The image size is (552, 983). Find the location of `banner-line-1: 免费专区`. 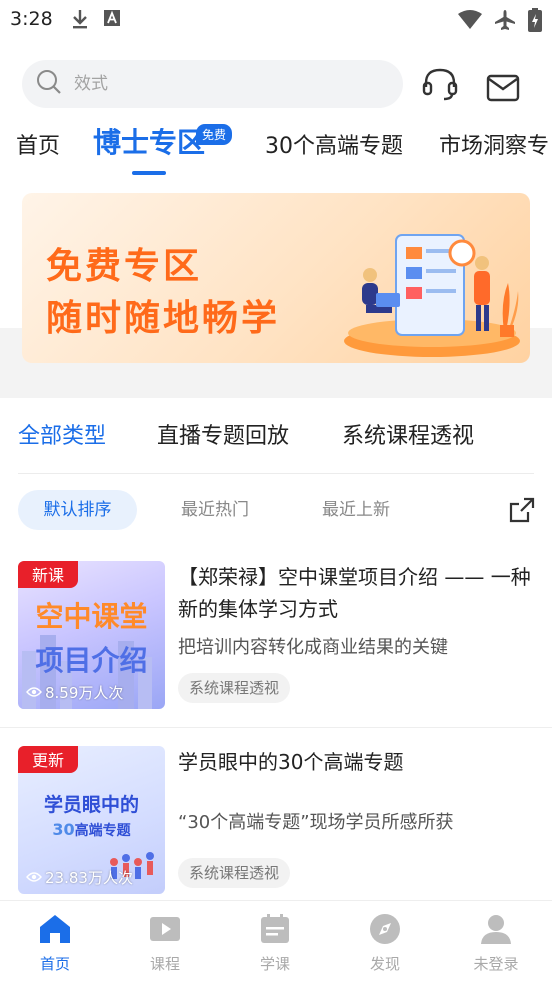

banner-line-1: 免费专区 is located at coordinates (124, 266).